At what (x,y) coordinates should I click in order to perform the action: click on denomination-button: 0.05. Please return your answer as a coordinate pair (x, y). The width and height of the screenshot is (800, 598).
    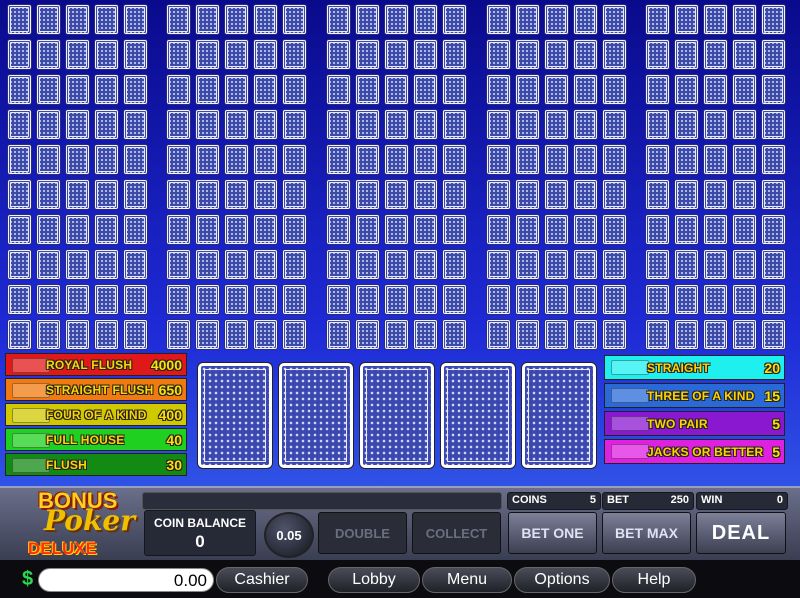
    Looking at the image, I should click on (289, 535).